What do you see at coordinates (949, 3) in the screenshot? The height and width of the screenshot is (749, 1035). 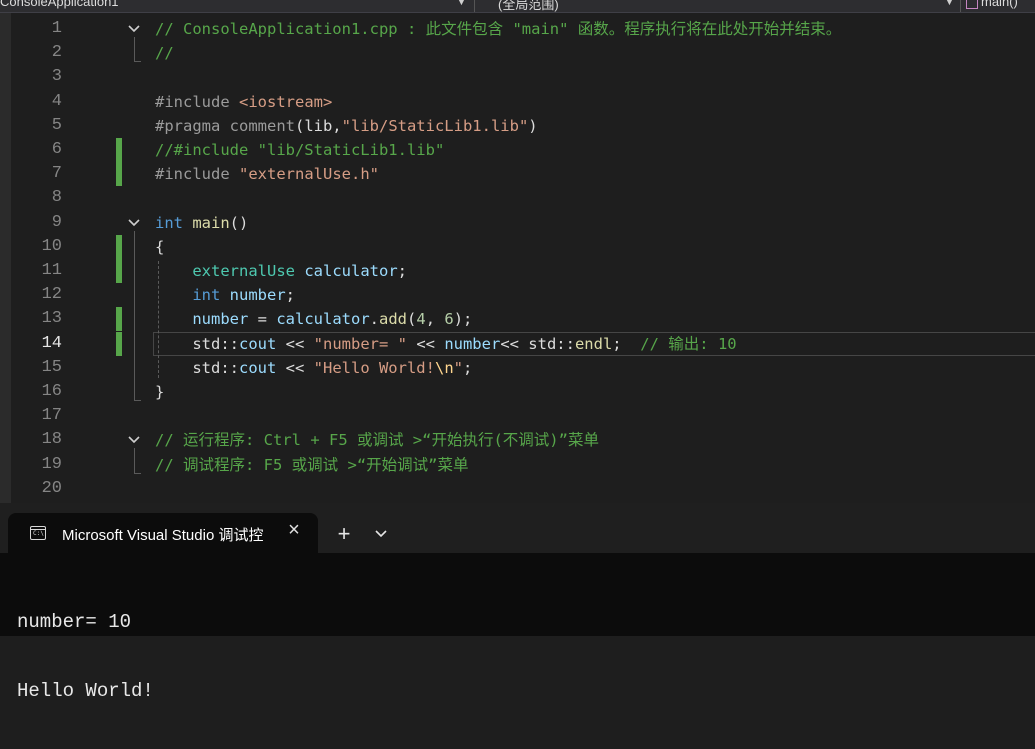 I see `scope-dropdown-arrow-icon: ▼` at bounding box center [949, 3].